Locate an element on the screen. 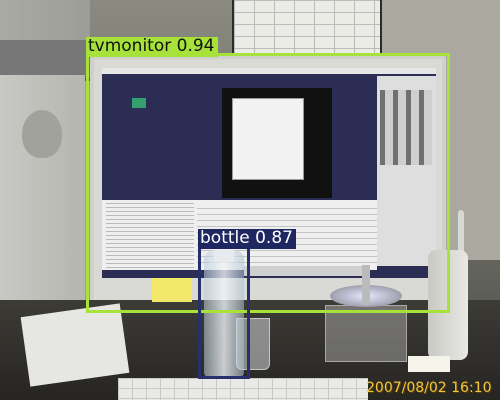 The height and width of the screenshot is (400, 500). receipt-paper is located at coordinates (429, 364).